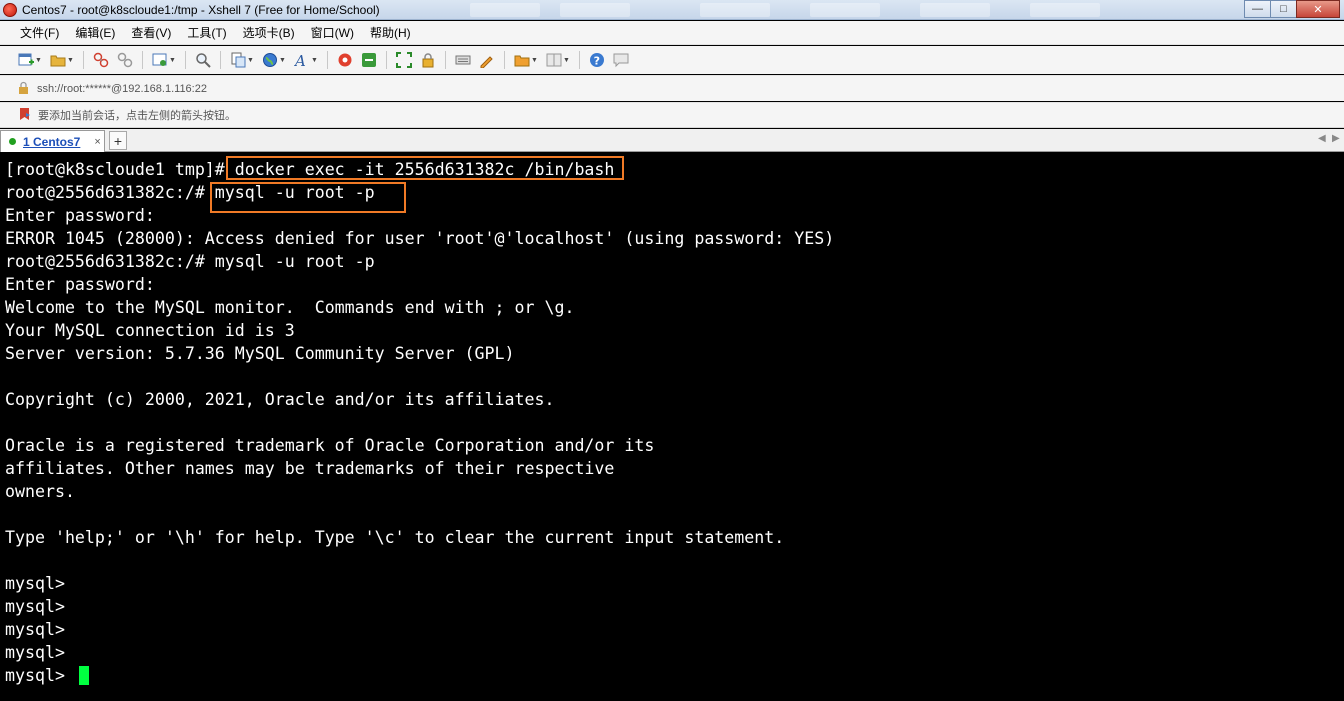 The image size is (1344, 701). What do you see at coordinates (487, 60) in the screenshot?
I see `script-icon` at bounding box center [487, 60].